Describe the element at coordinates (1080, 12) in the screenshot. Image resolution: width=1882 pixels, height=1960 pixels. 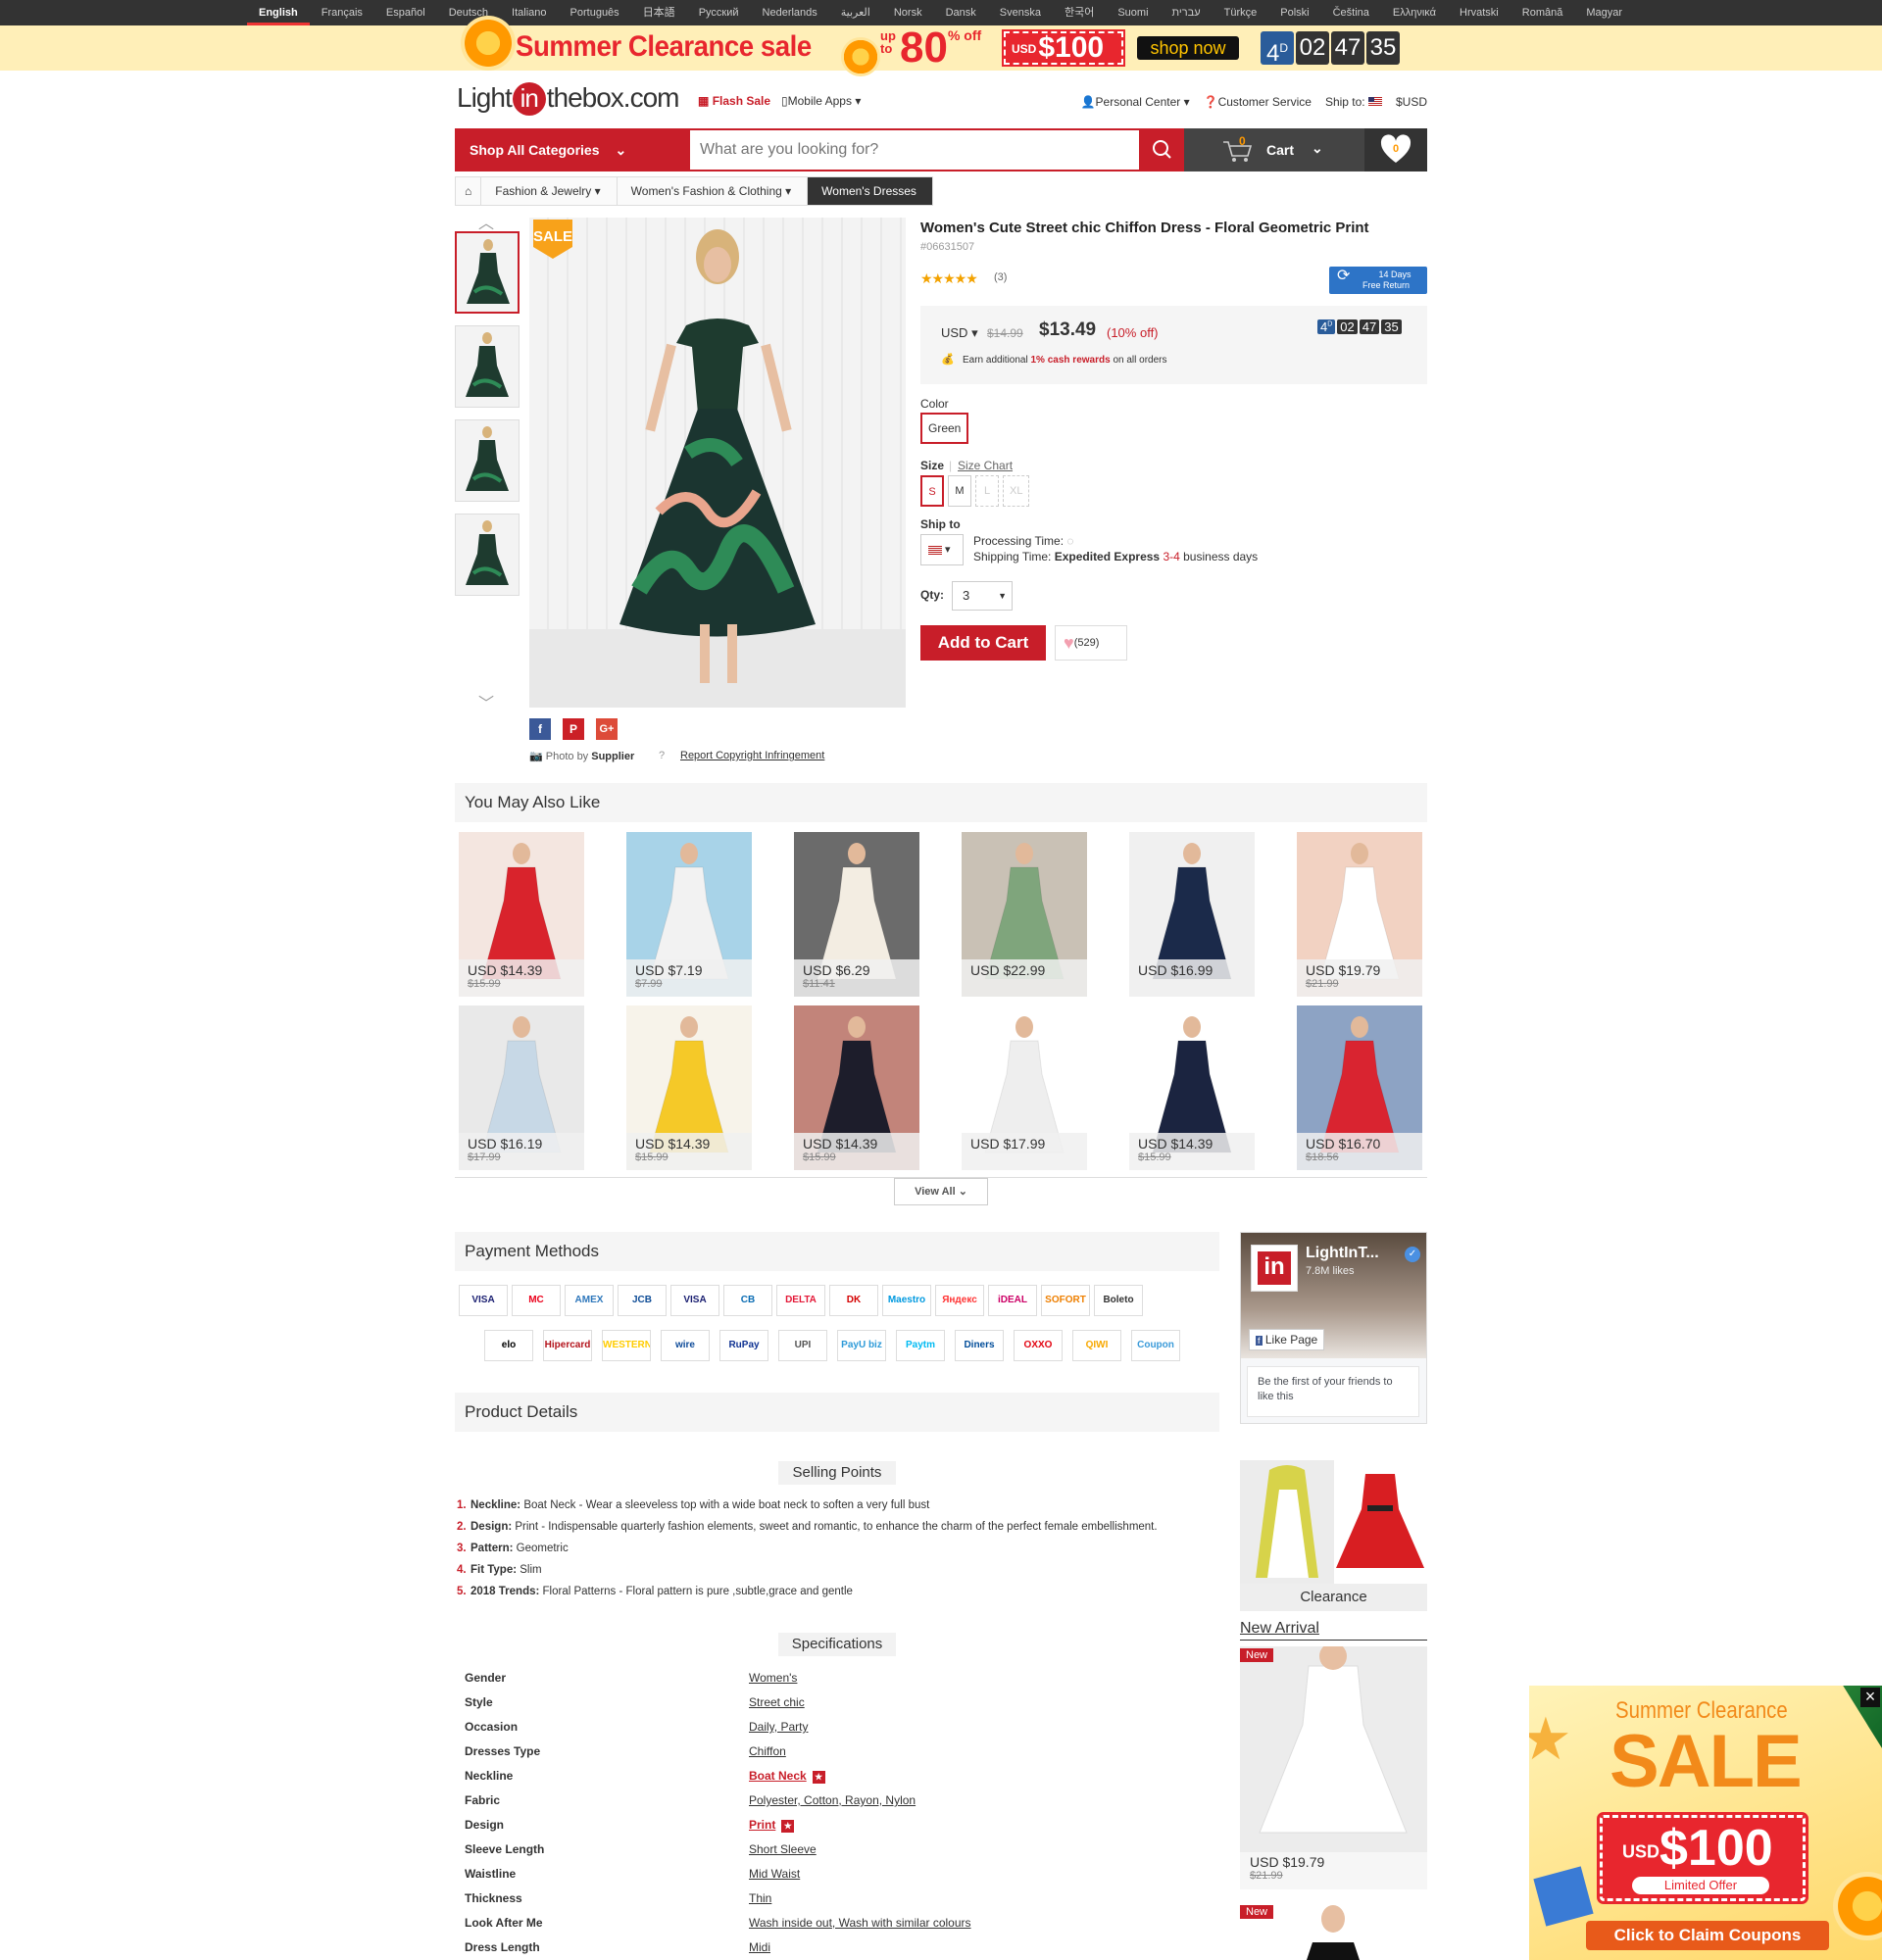
I see `language-option: 한국어` at that location.